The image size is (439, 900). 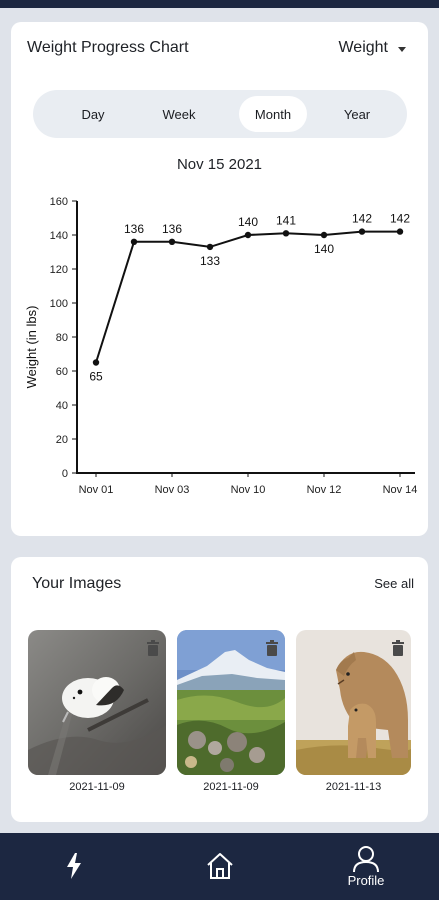 What do you see at coordinates (59, 304) in the screenshot?
I see `y-tick-label: 100` at bounding box center [59, 304].